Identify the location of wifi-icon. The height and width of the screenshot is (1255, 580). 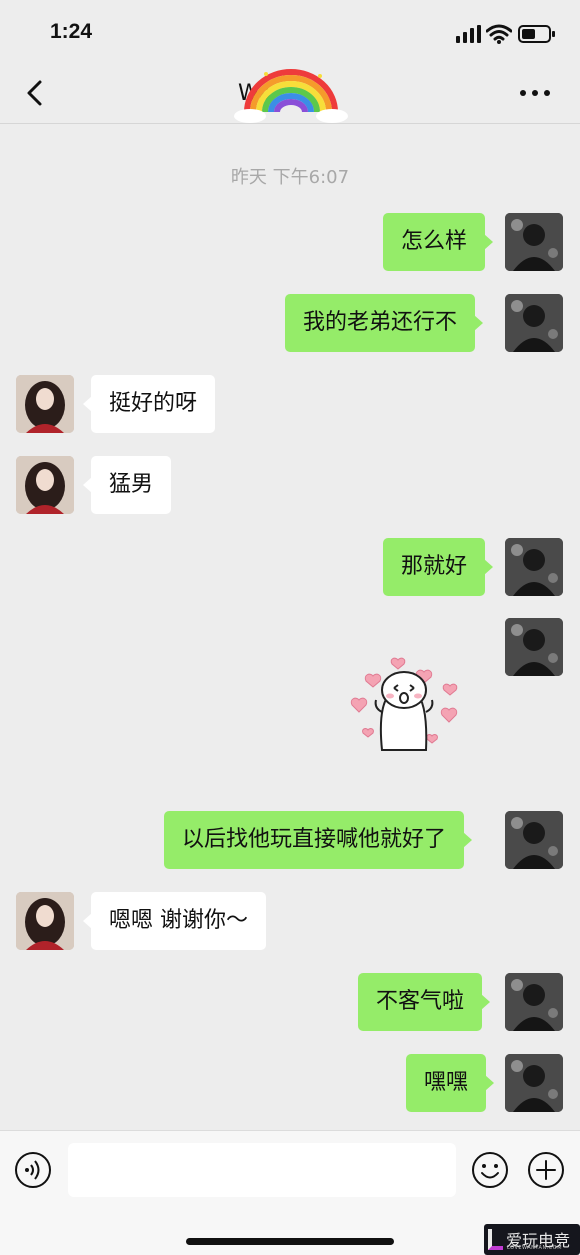
(499, 34).